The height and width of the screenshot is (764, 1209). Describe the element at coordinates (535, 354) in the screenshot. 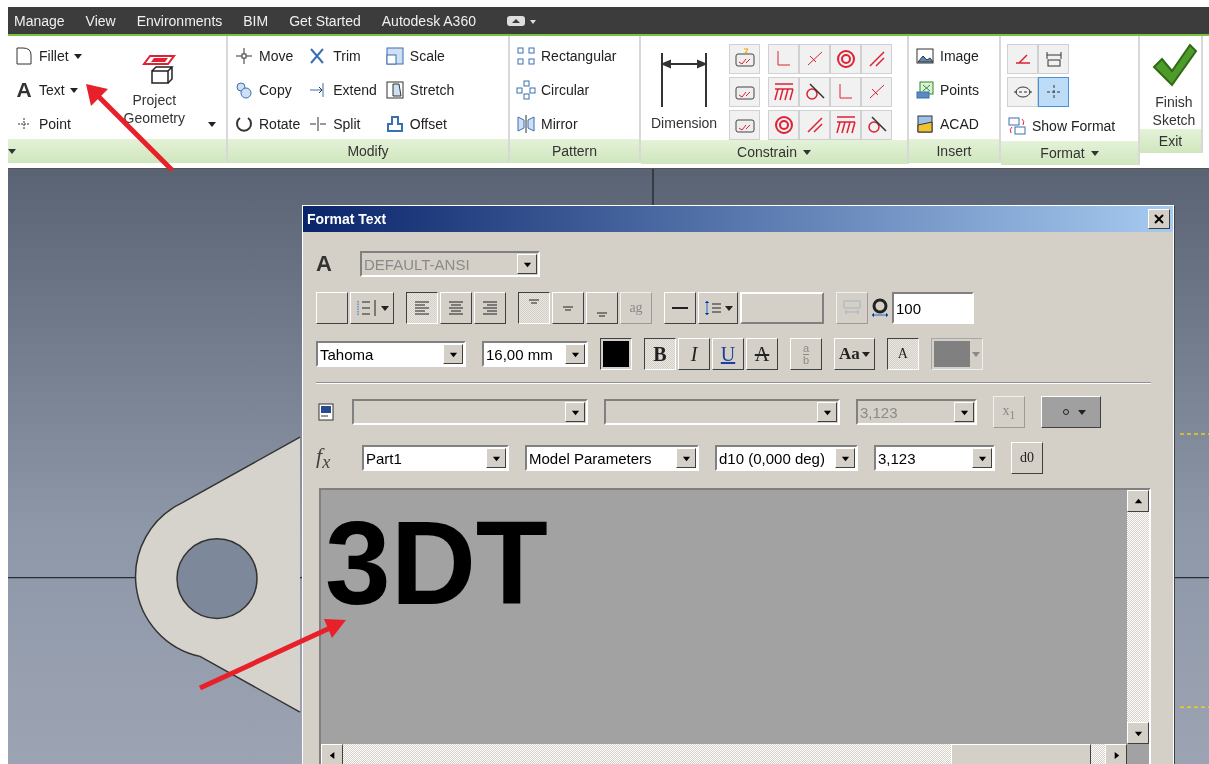

I see `dropdown: 16,00 mm` at that location.